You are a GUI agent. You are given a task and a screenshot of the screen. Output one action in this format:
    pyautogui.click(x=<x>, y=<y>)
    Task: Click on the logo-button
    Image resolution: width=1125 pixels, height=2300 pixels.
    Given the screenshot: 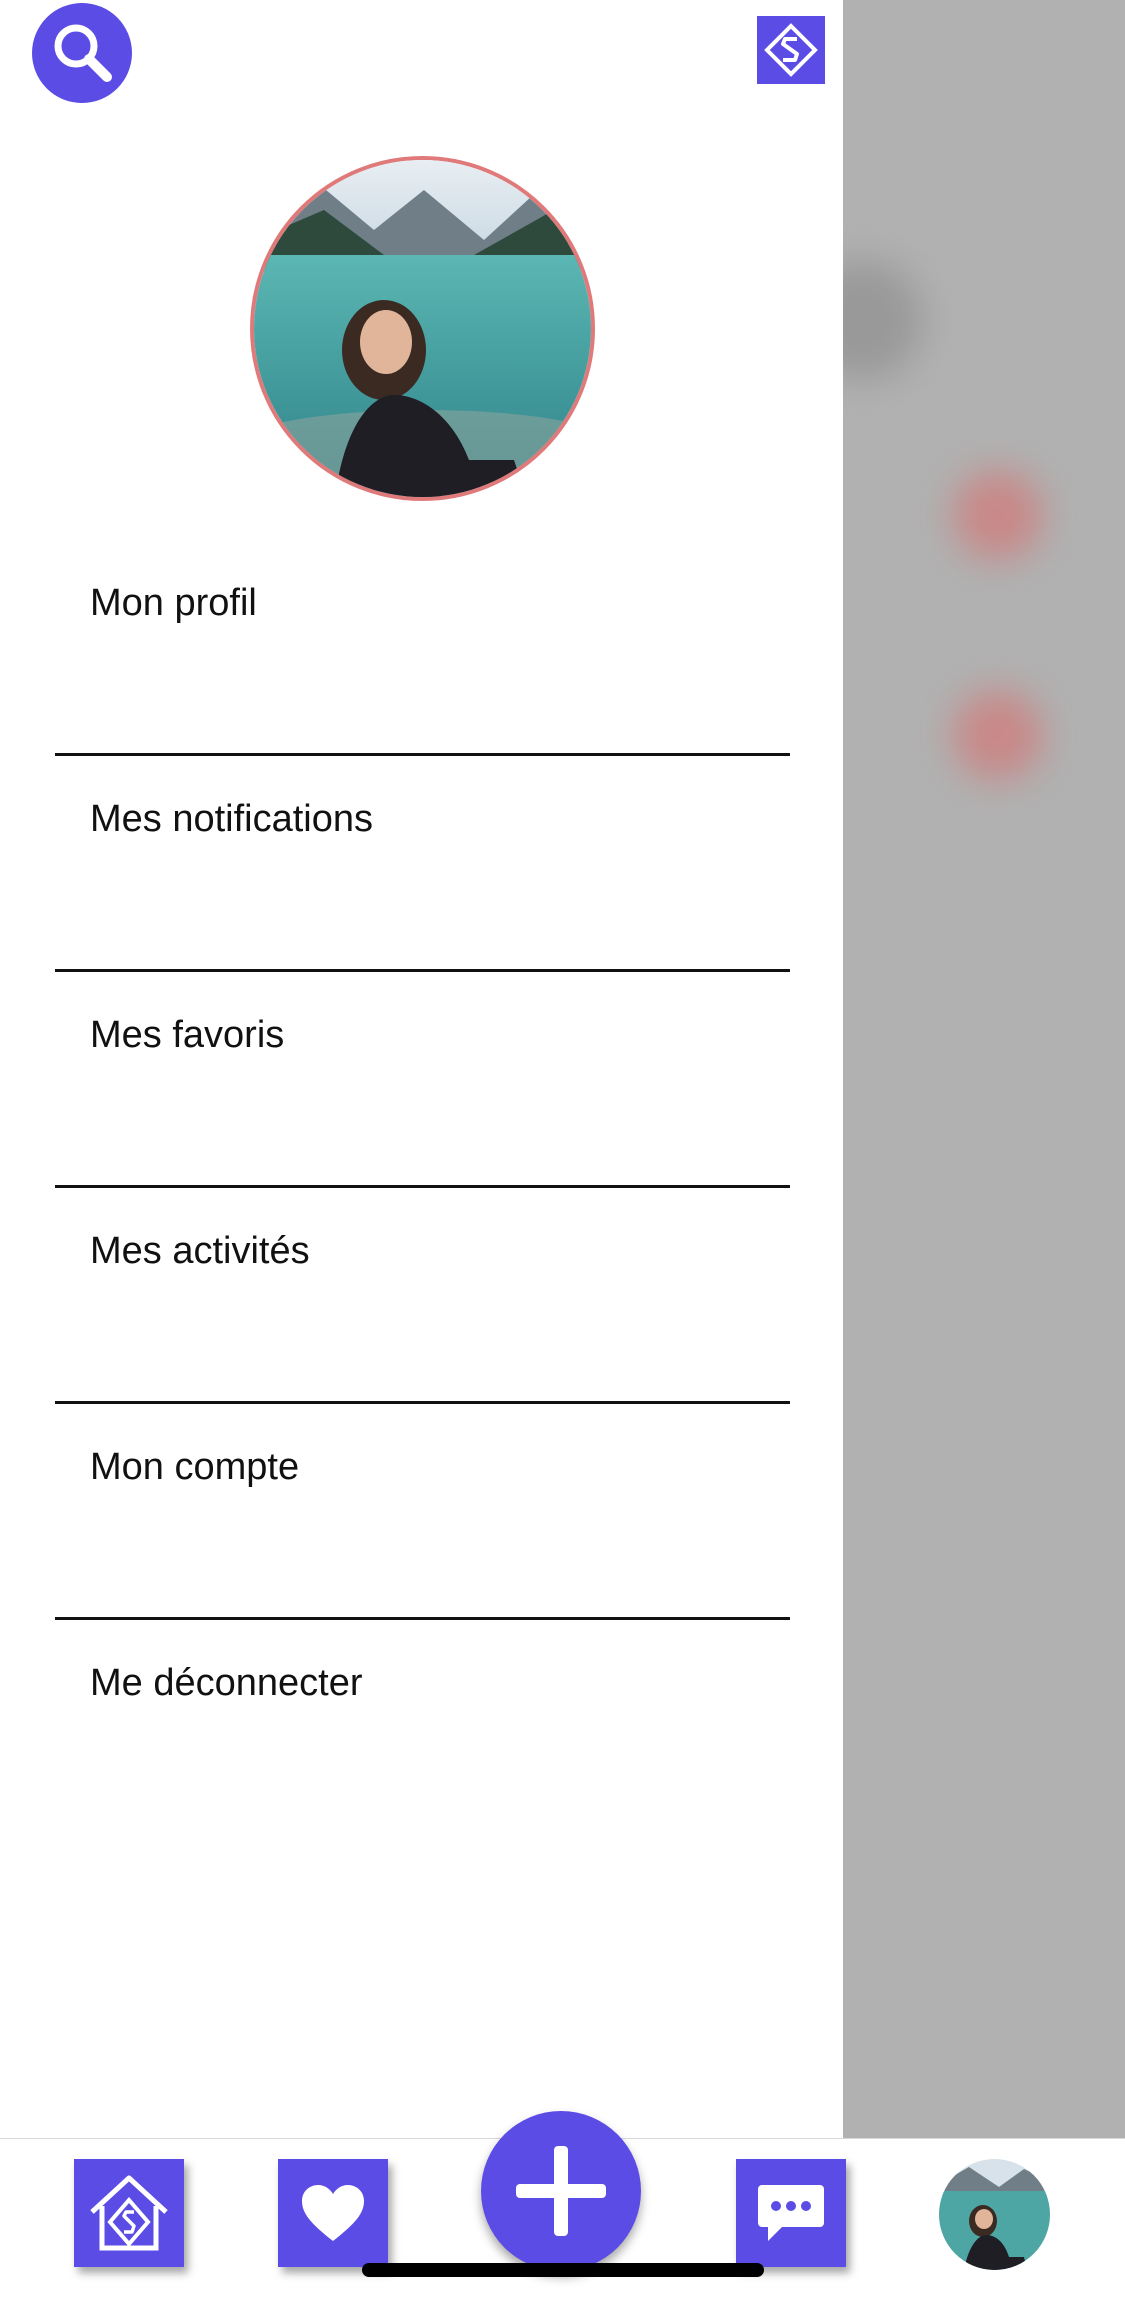 What is the action you would take?
    pyautogui.click(x=791, y=50)
    